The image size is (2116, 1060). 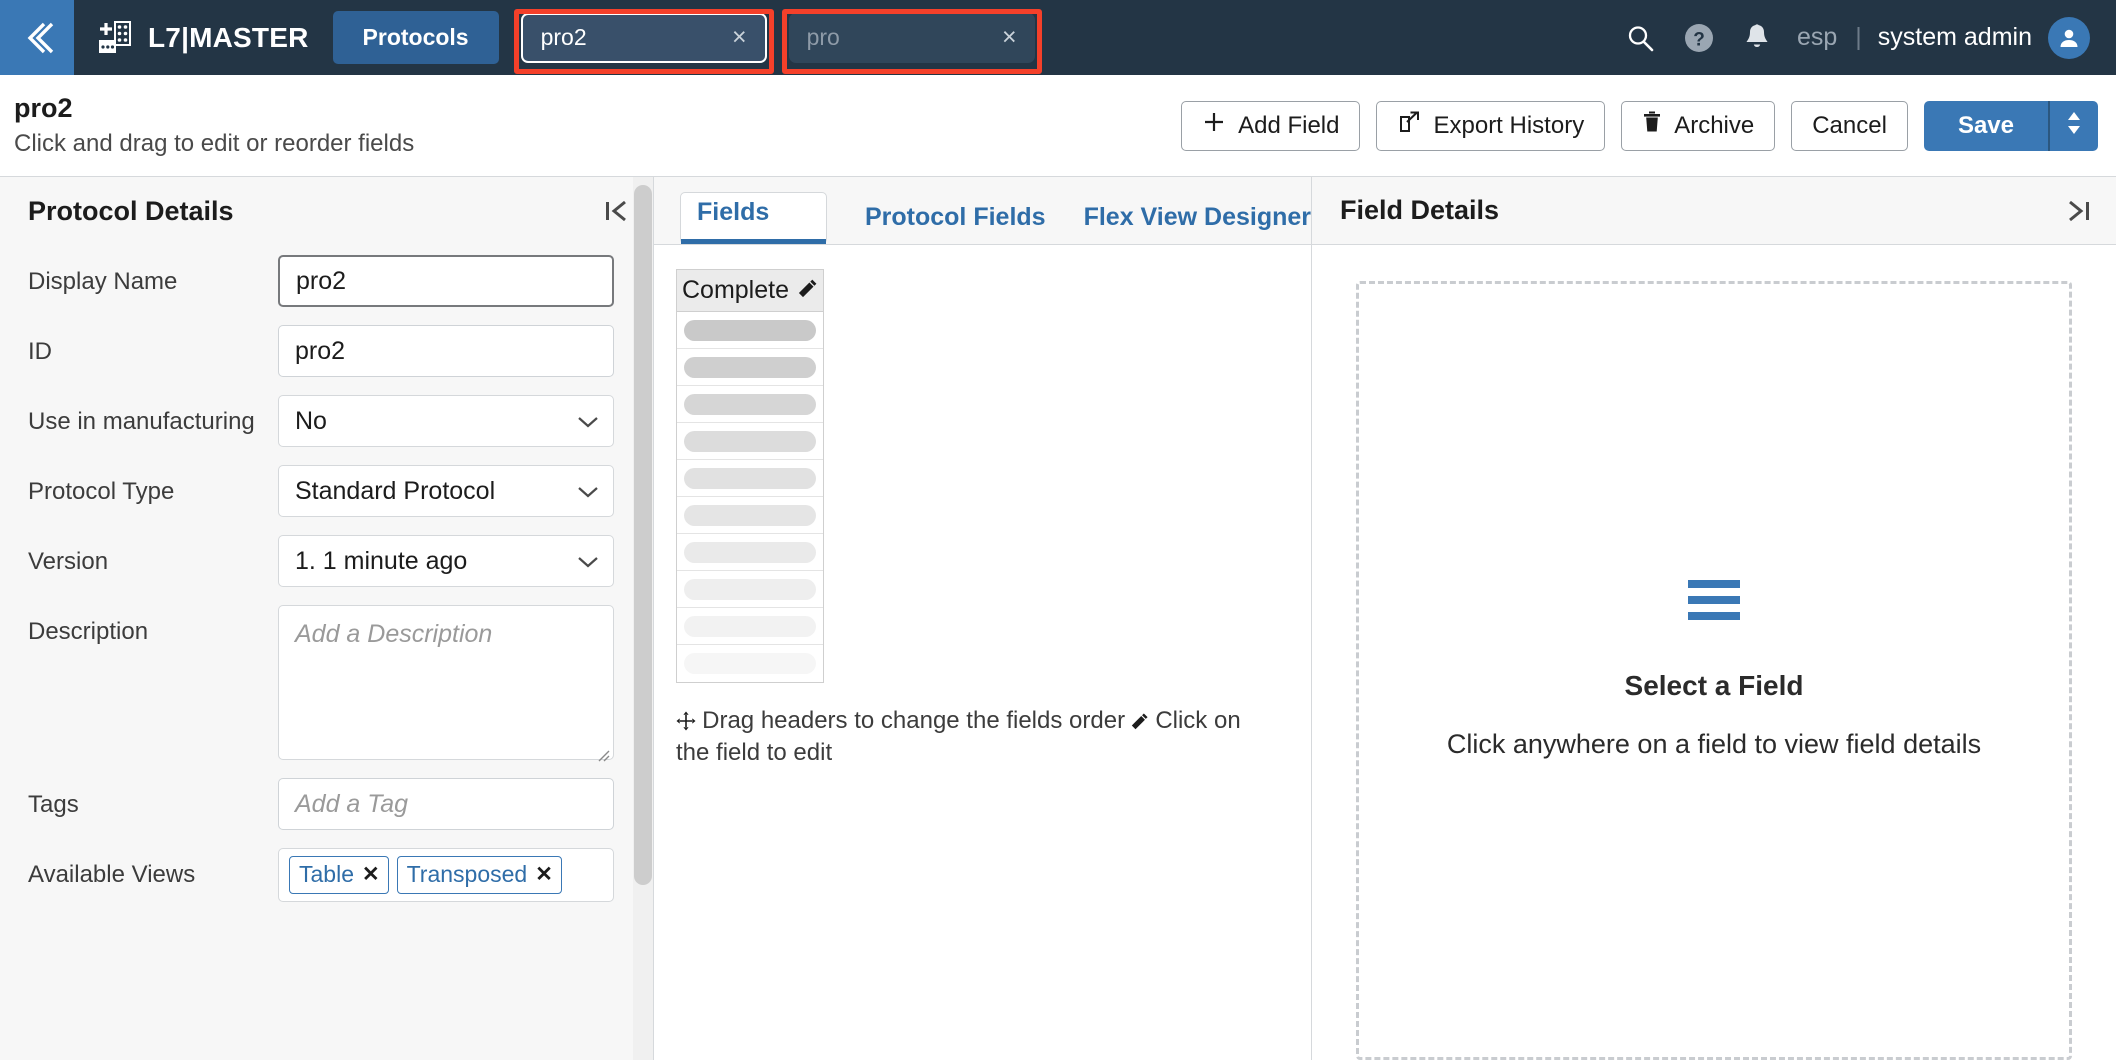 What do you see at coordinates (339, 875) in the screenshot?
I see `view-chip-table: Table ✕` at bounding box center [339, 875].